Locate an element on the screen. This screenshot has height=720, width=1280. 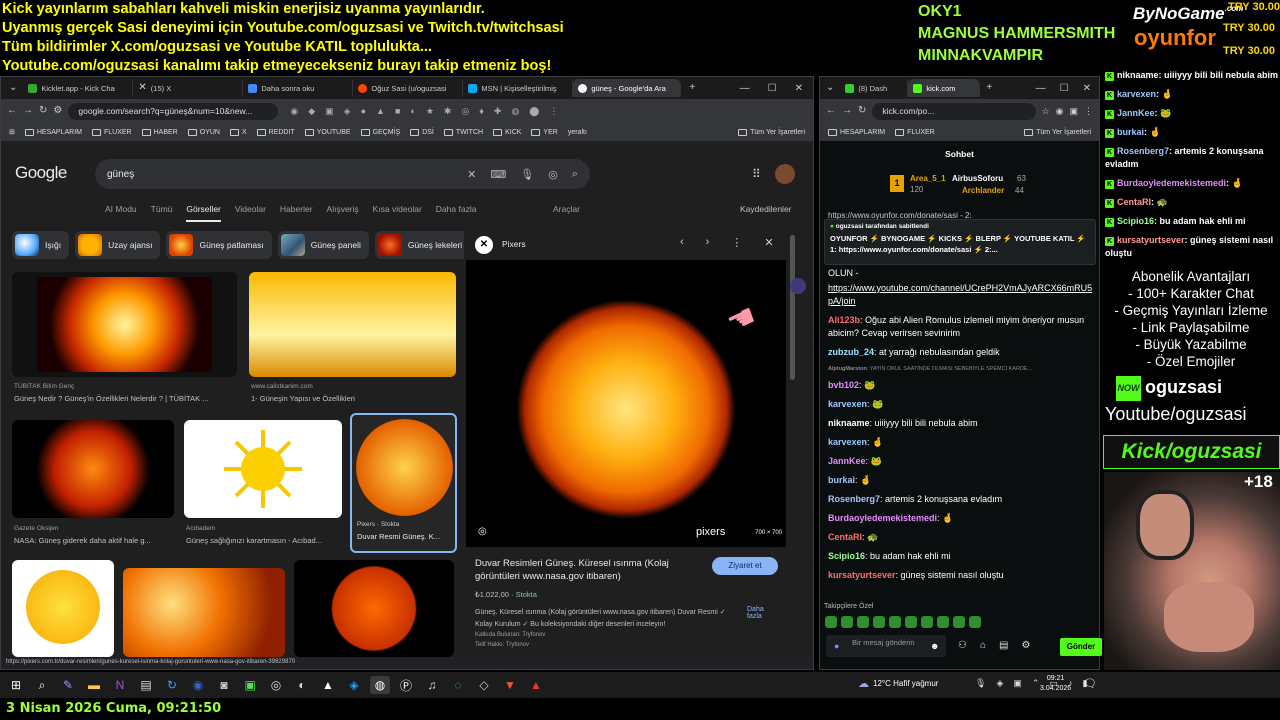
chat-username: bvb102 is located at coordinates (843, 385).